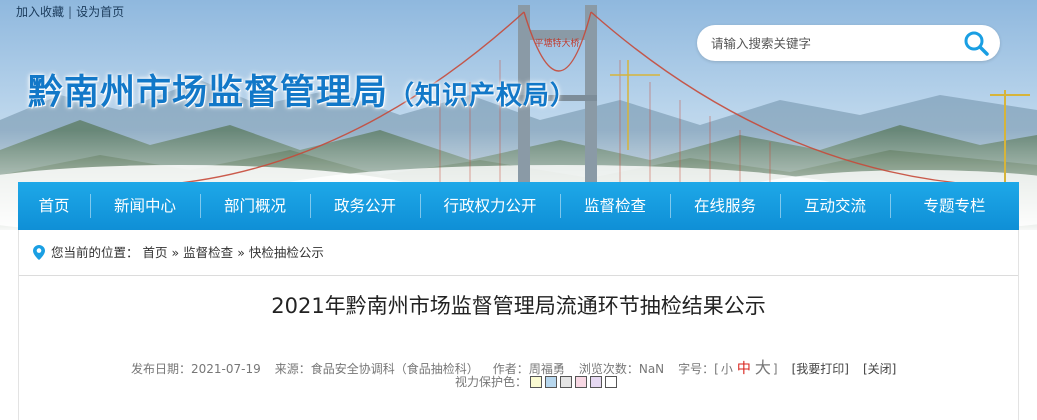  Describe the element at coordinates (835, 206) in the screenshot. I see `nav-item-interaction: 互动交流` at that location.